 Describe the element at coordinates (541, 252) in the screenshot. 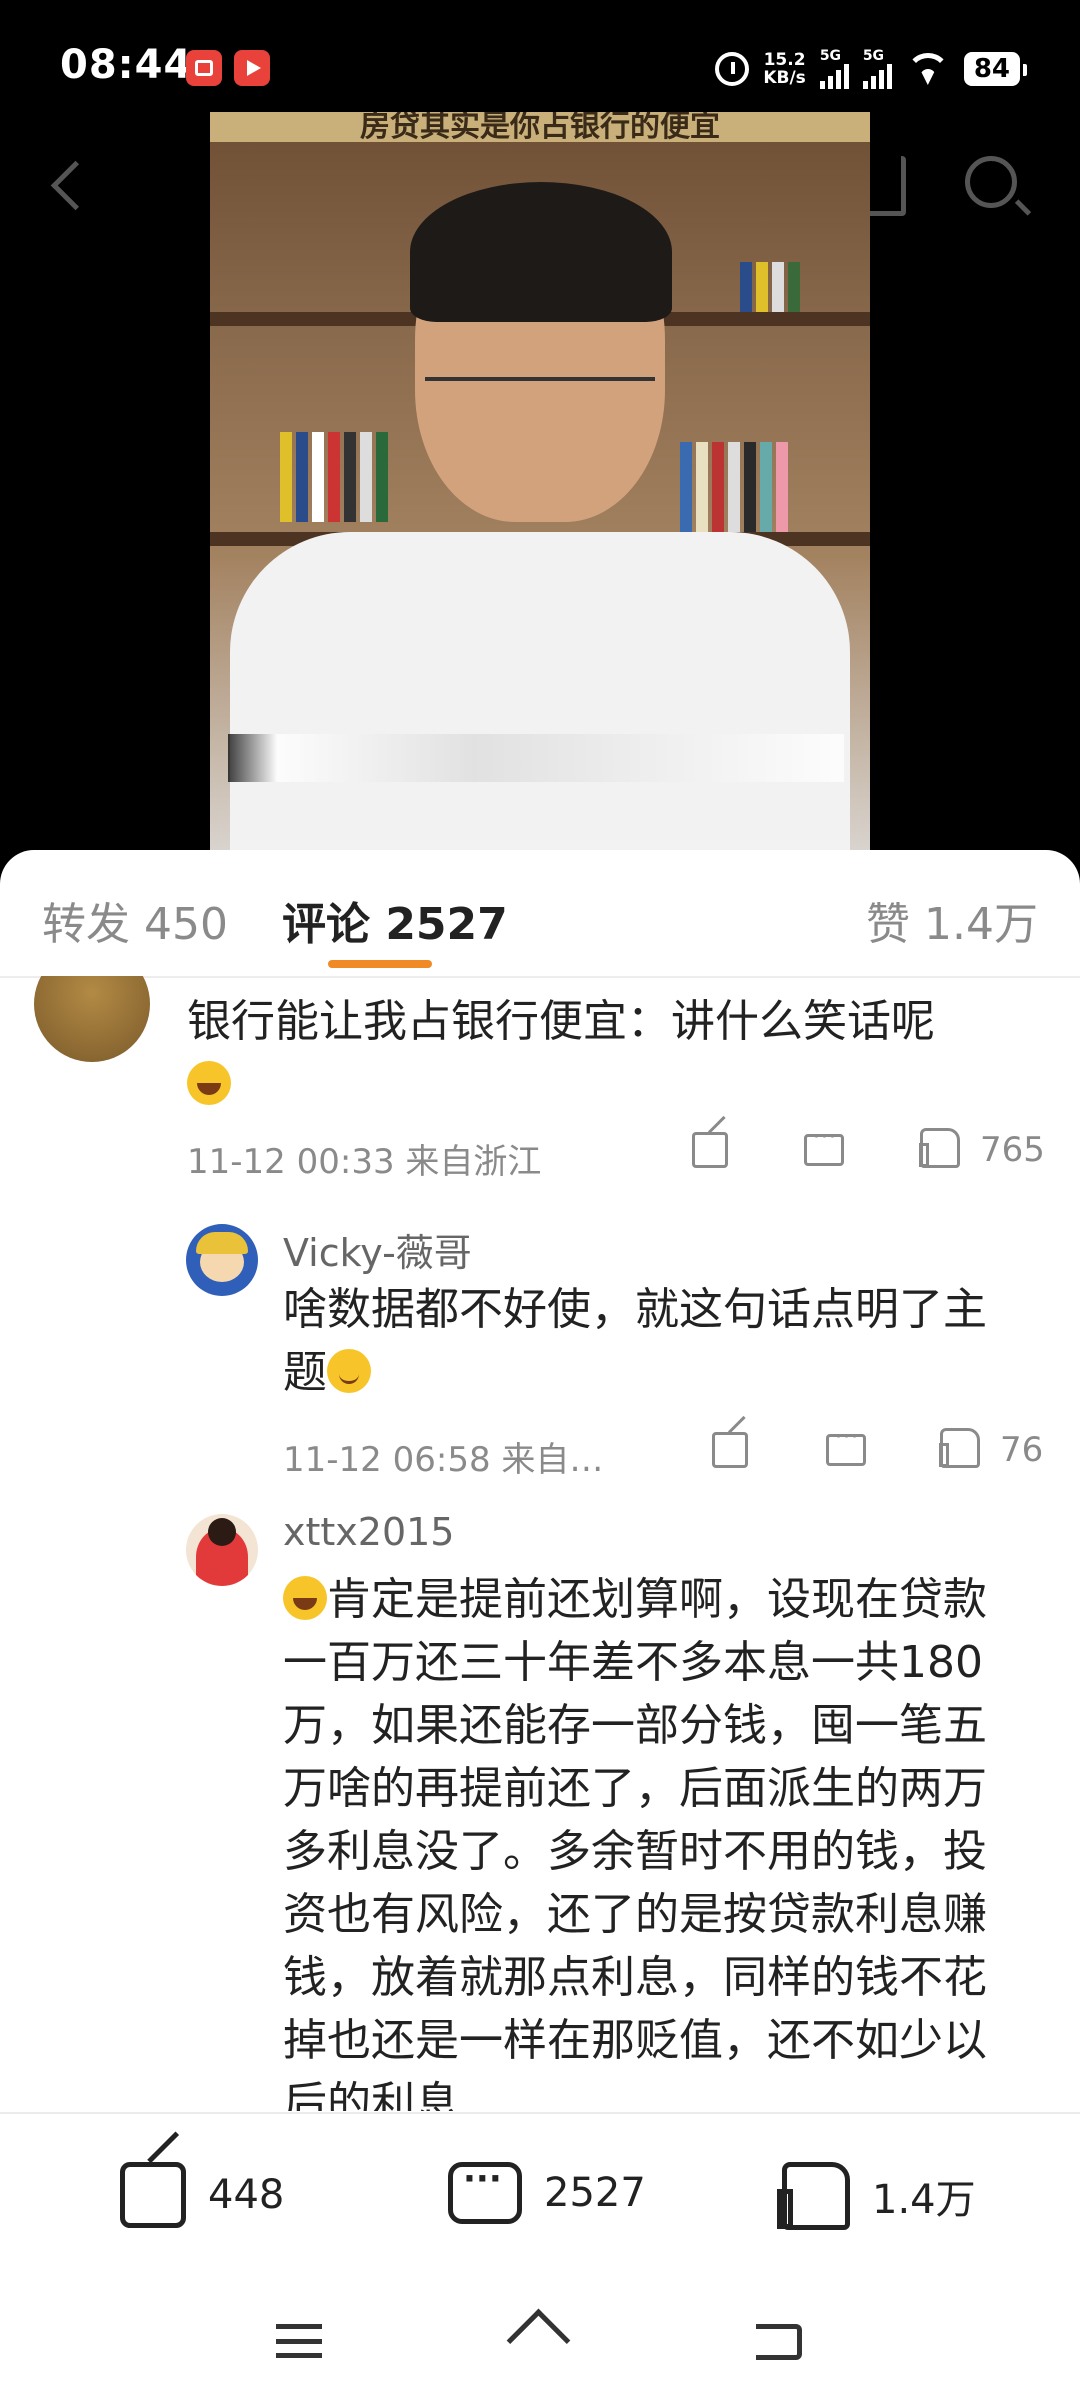

I see `video-person-hair` at that location.